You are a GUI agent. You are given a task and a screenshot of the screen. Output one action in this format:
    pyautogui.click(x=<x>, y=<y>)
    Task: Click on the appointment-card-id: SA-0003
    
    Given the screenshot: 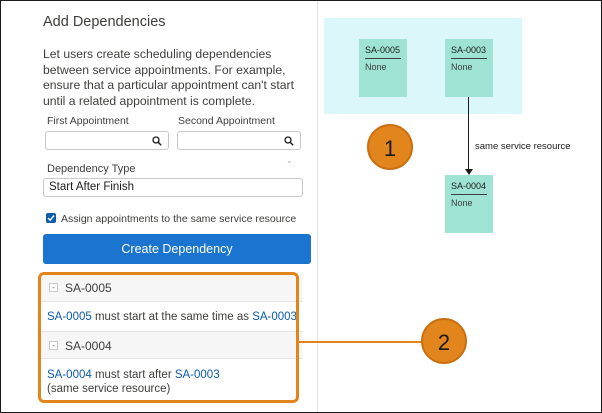 What is the action you would take?
    pyautogui.click(x=469, y=50)
    